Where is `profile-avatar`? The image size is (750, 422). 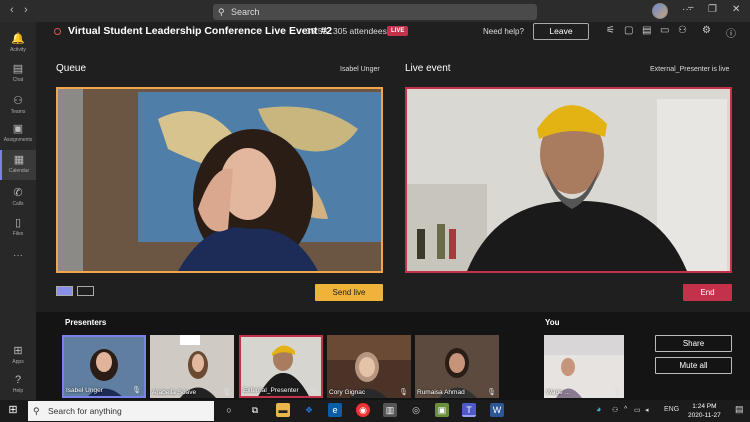 profile-avatar is located at coordinates (660, 11).